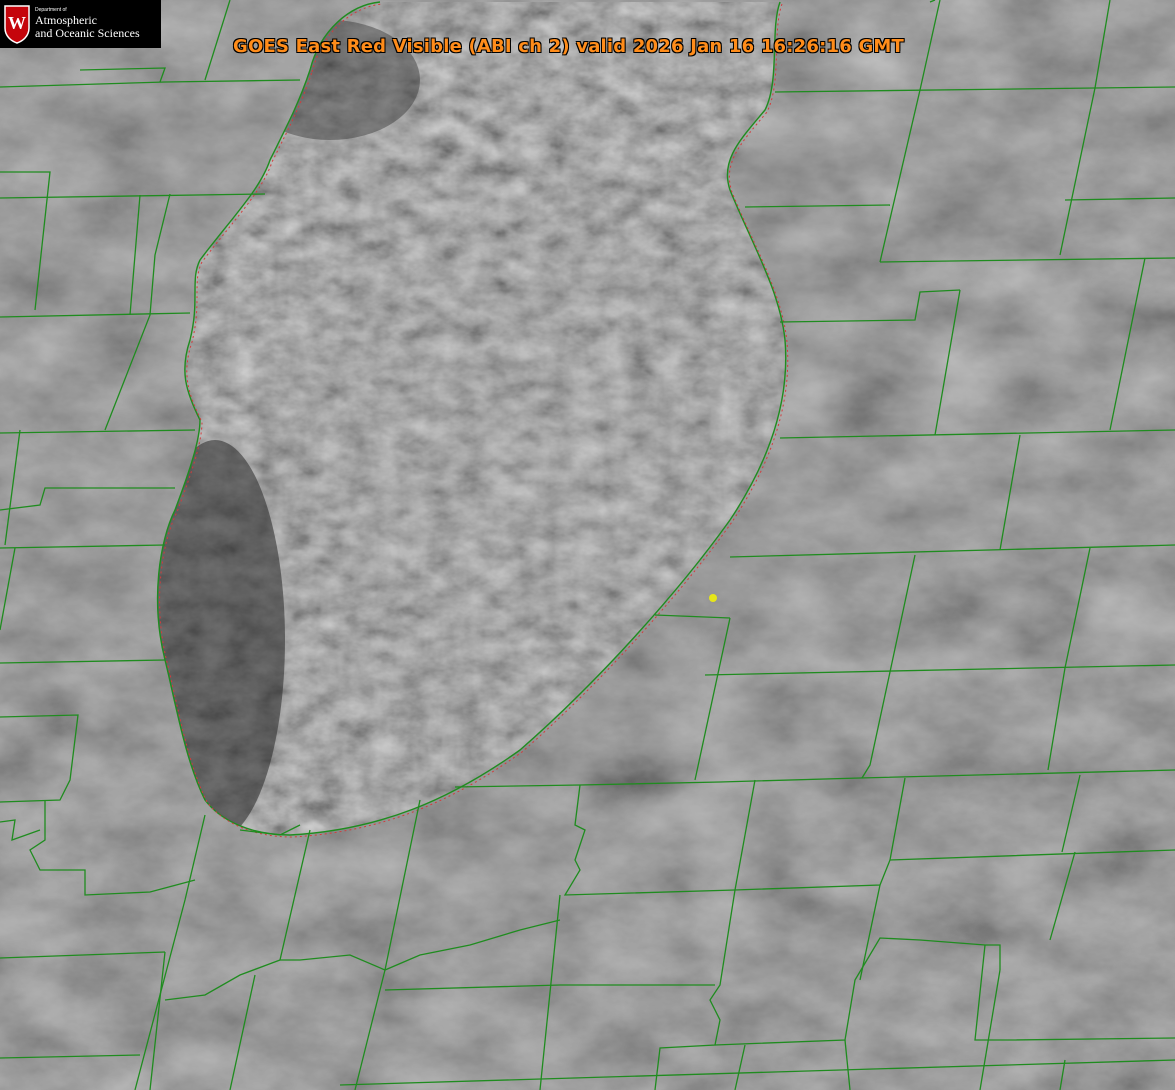 The width and height of the screenshot is (1175, 1090). I want to click on uw-crest-icon: W, so click(17, 24).